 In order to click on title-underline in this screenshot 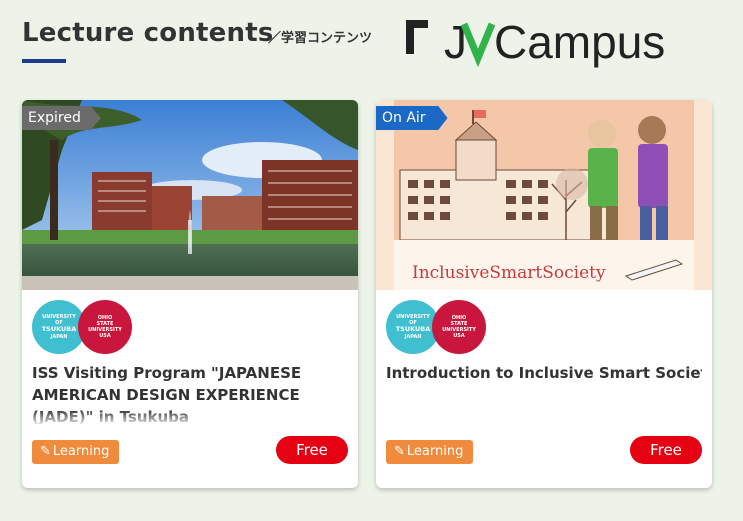, I will do `click(44, 61)`.